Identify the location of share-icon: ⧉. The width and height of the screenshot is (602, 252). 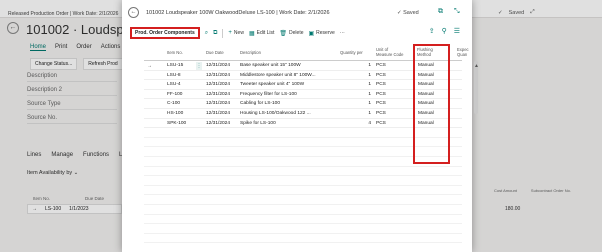
(215, 32).